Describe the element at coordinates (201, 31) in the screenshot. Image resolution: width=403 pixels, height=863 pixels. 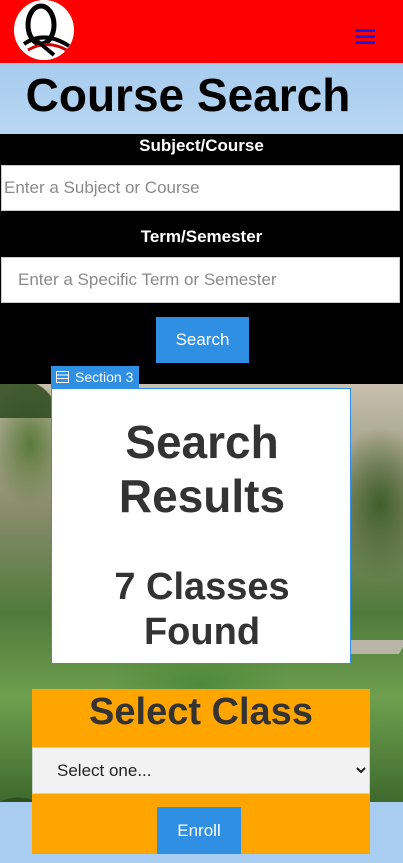
I see `site-header` at that location.